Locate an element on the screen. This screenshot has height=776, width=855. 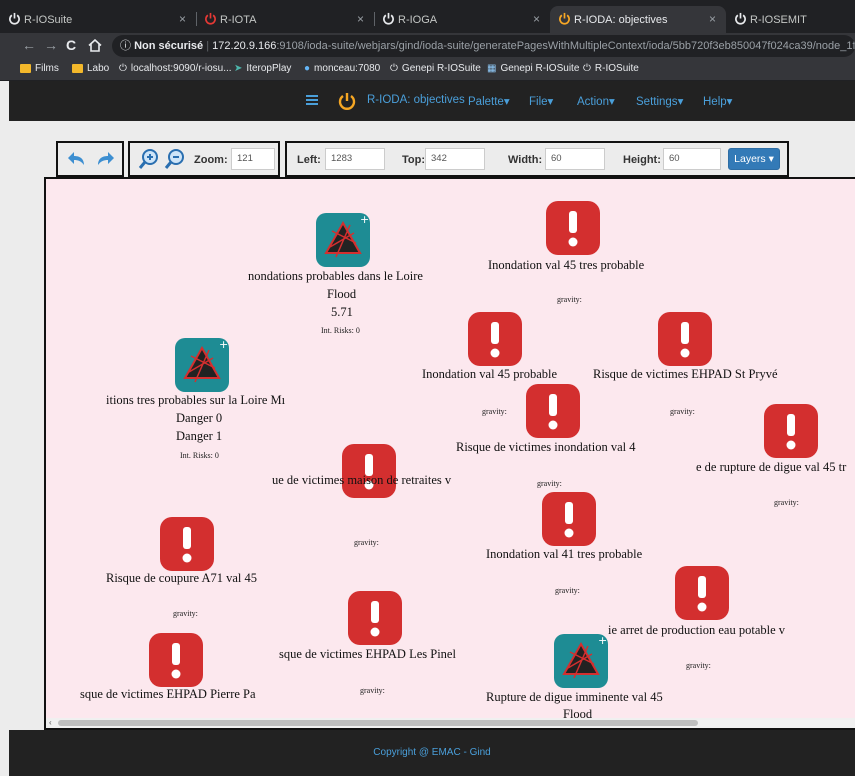
bookmark-labo: Labo is located at coordinates (90, 68).